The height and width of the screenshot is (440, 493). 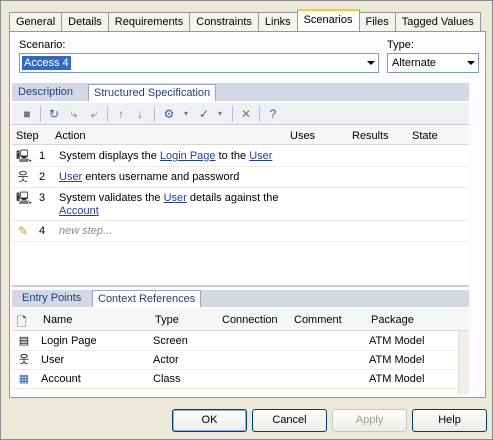 What do you see at coordinates (140, 114) in the screenshot?
I see `move-down-icon: ↓` at bounding box center [140, 114].